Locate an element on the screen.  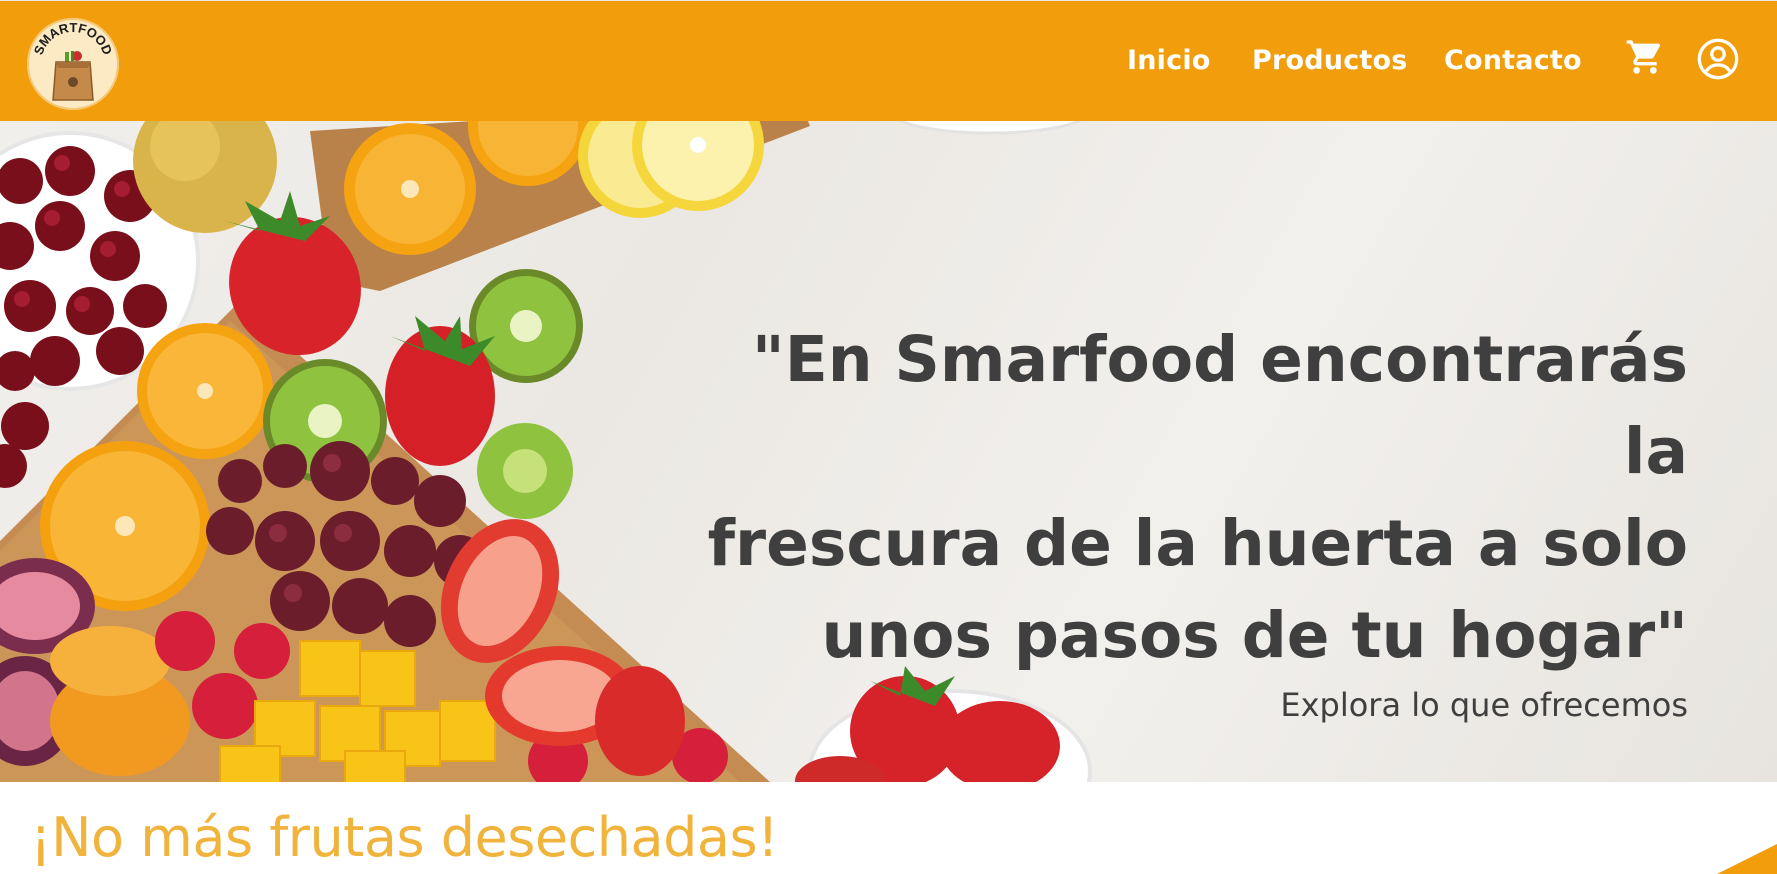
nav-link-productos: Productos is located at coordinates (1330, 60).